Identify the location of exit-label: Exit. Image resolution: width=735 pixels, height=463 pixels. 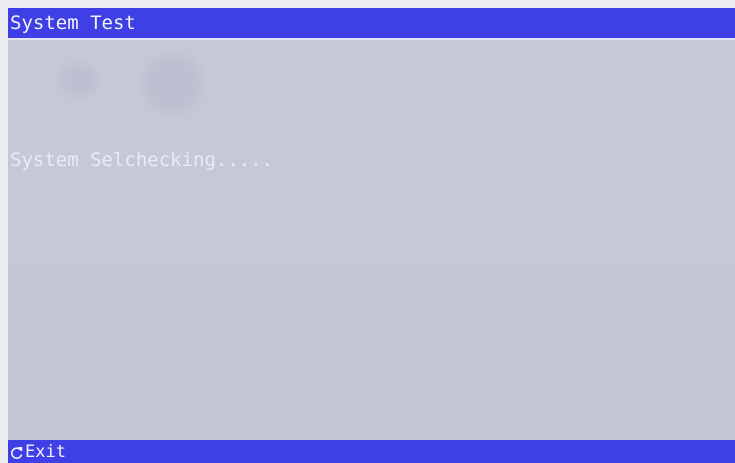
(45, 451).